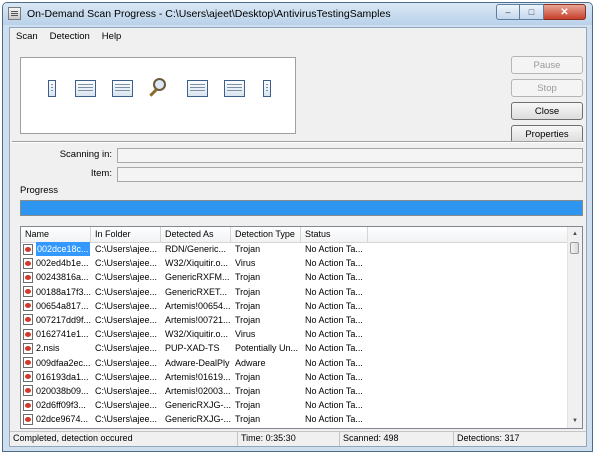 This screenshot has height=456, width=597. I want to click on scroll-thumb, so click(574, 248).